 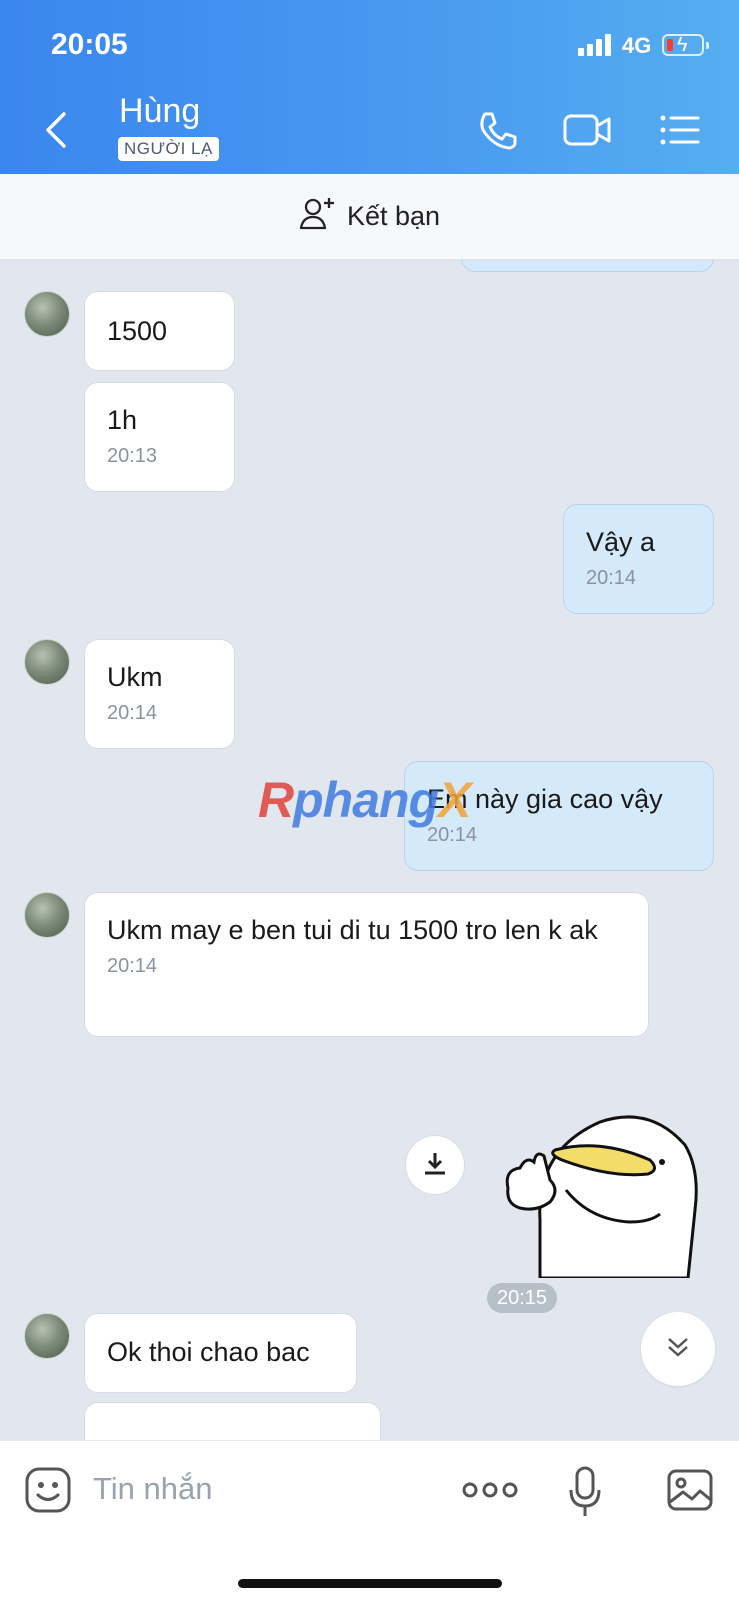 I want to click on home-indicator, so click(x=370, y=1583).